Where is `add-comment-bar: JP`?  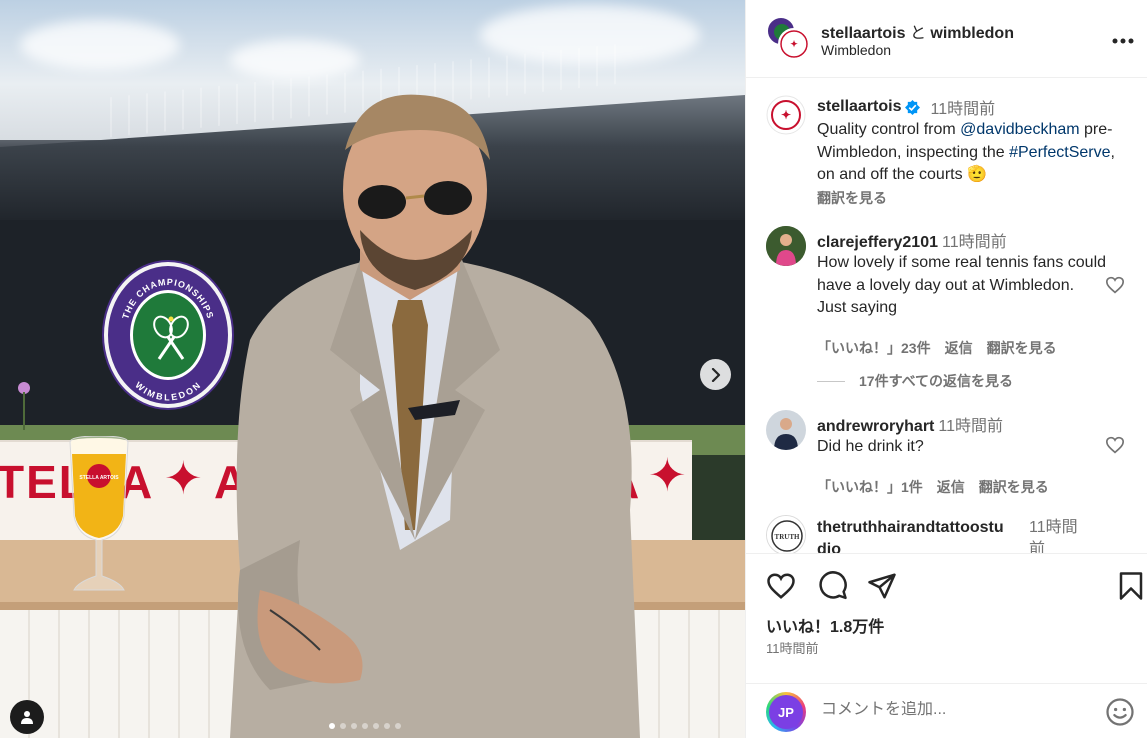
add-comment-bar: JP is located at coordinates (946, 710).